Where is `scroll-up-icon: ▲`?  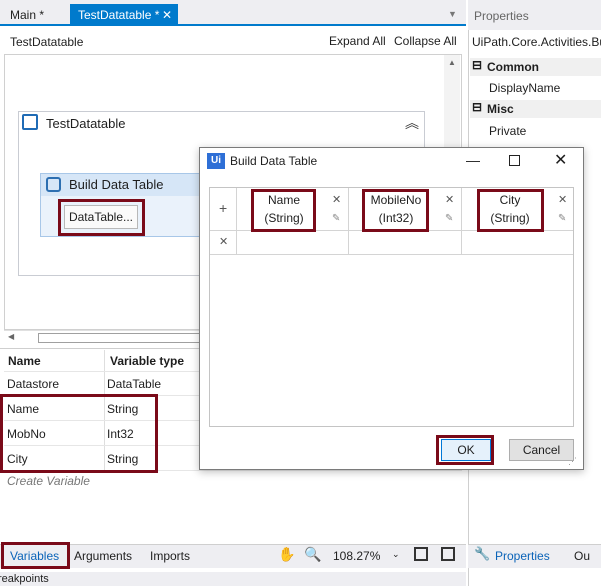
scroll-up-icon: ▲ is located at coordinates (452, 62).